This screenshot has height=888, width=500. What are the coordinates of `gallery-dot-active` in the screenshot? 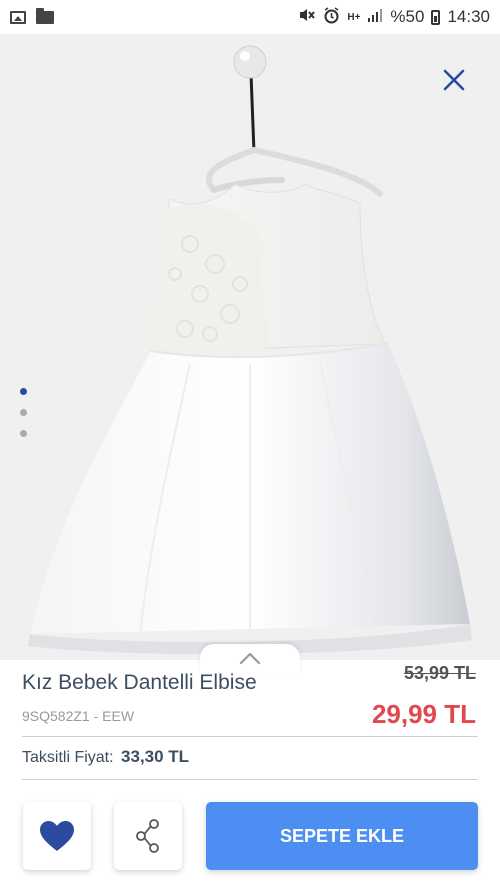 It's located at (23, 391).